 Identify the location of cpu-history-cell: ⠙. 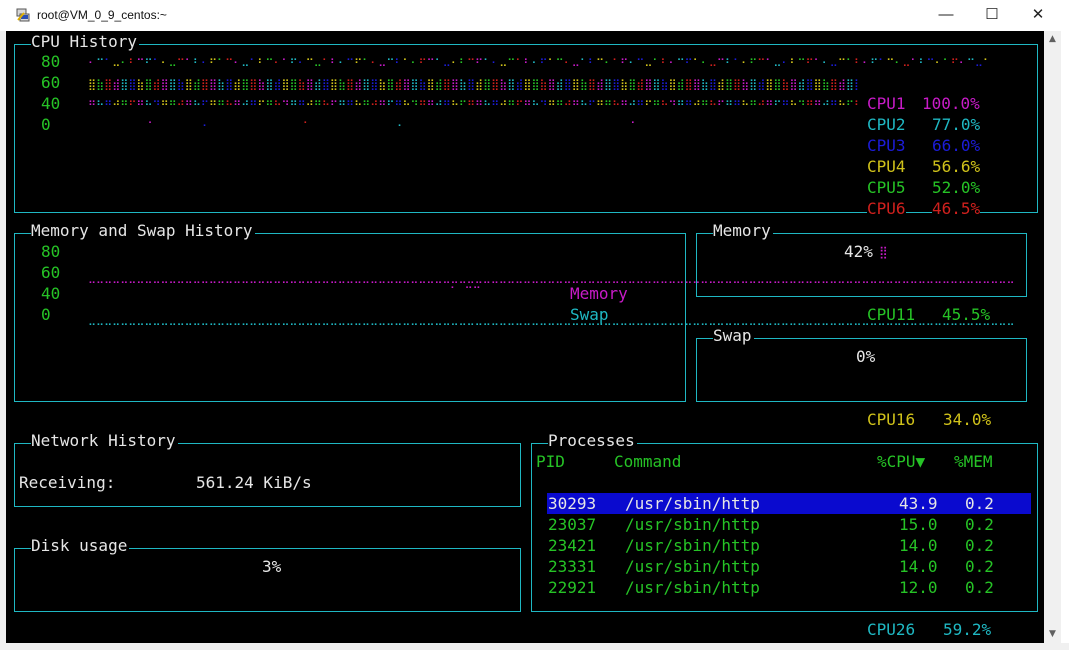
(156, 105).